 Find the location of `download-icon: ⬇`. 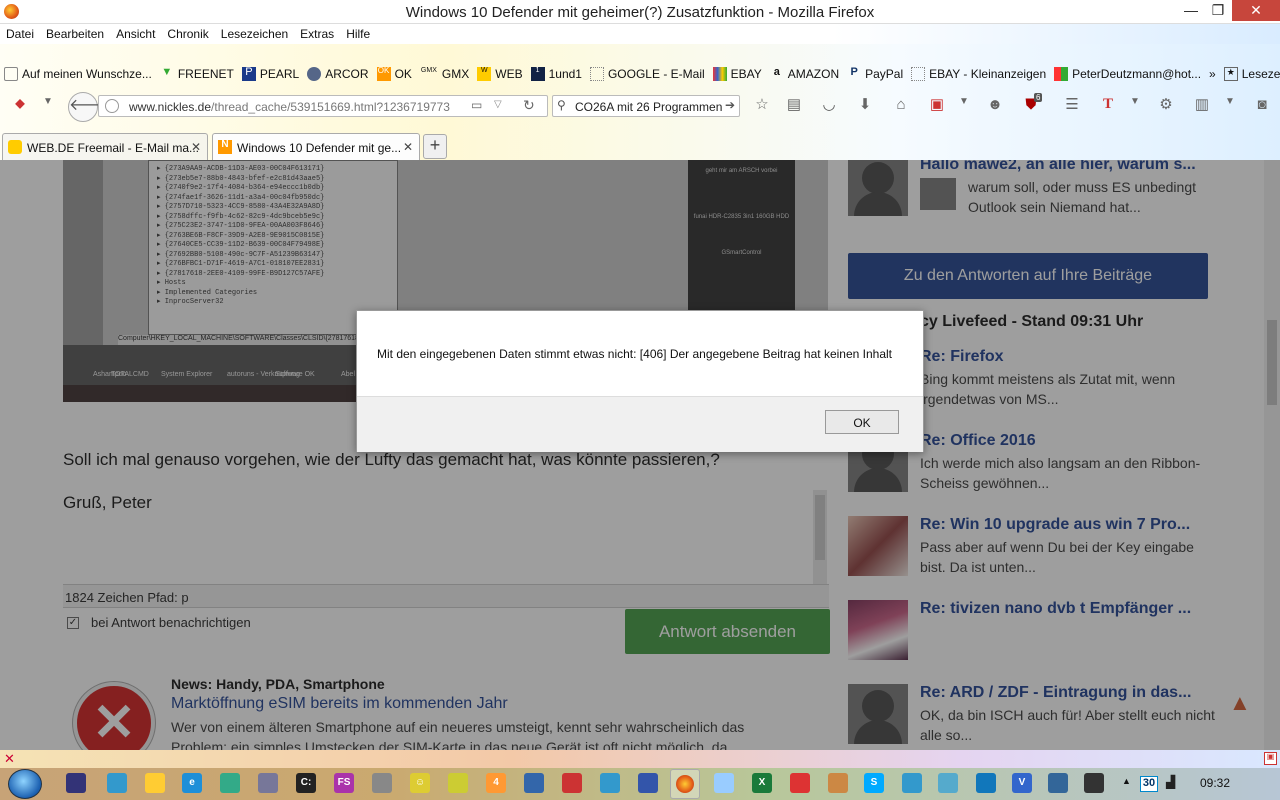

download-icon: ⬇ is located at coordinates (865, 107).